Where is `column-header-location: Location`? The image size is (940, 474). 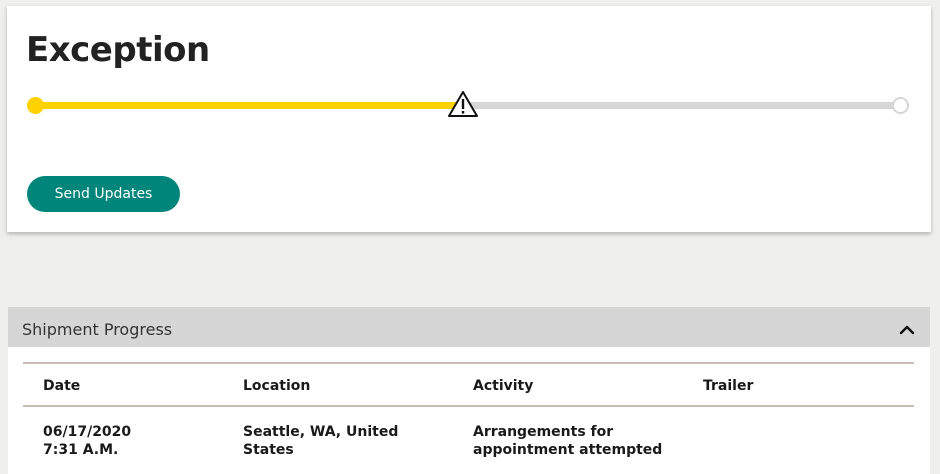 column-header-location: Location is located at coordinates (277, 386).